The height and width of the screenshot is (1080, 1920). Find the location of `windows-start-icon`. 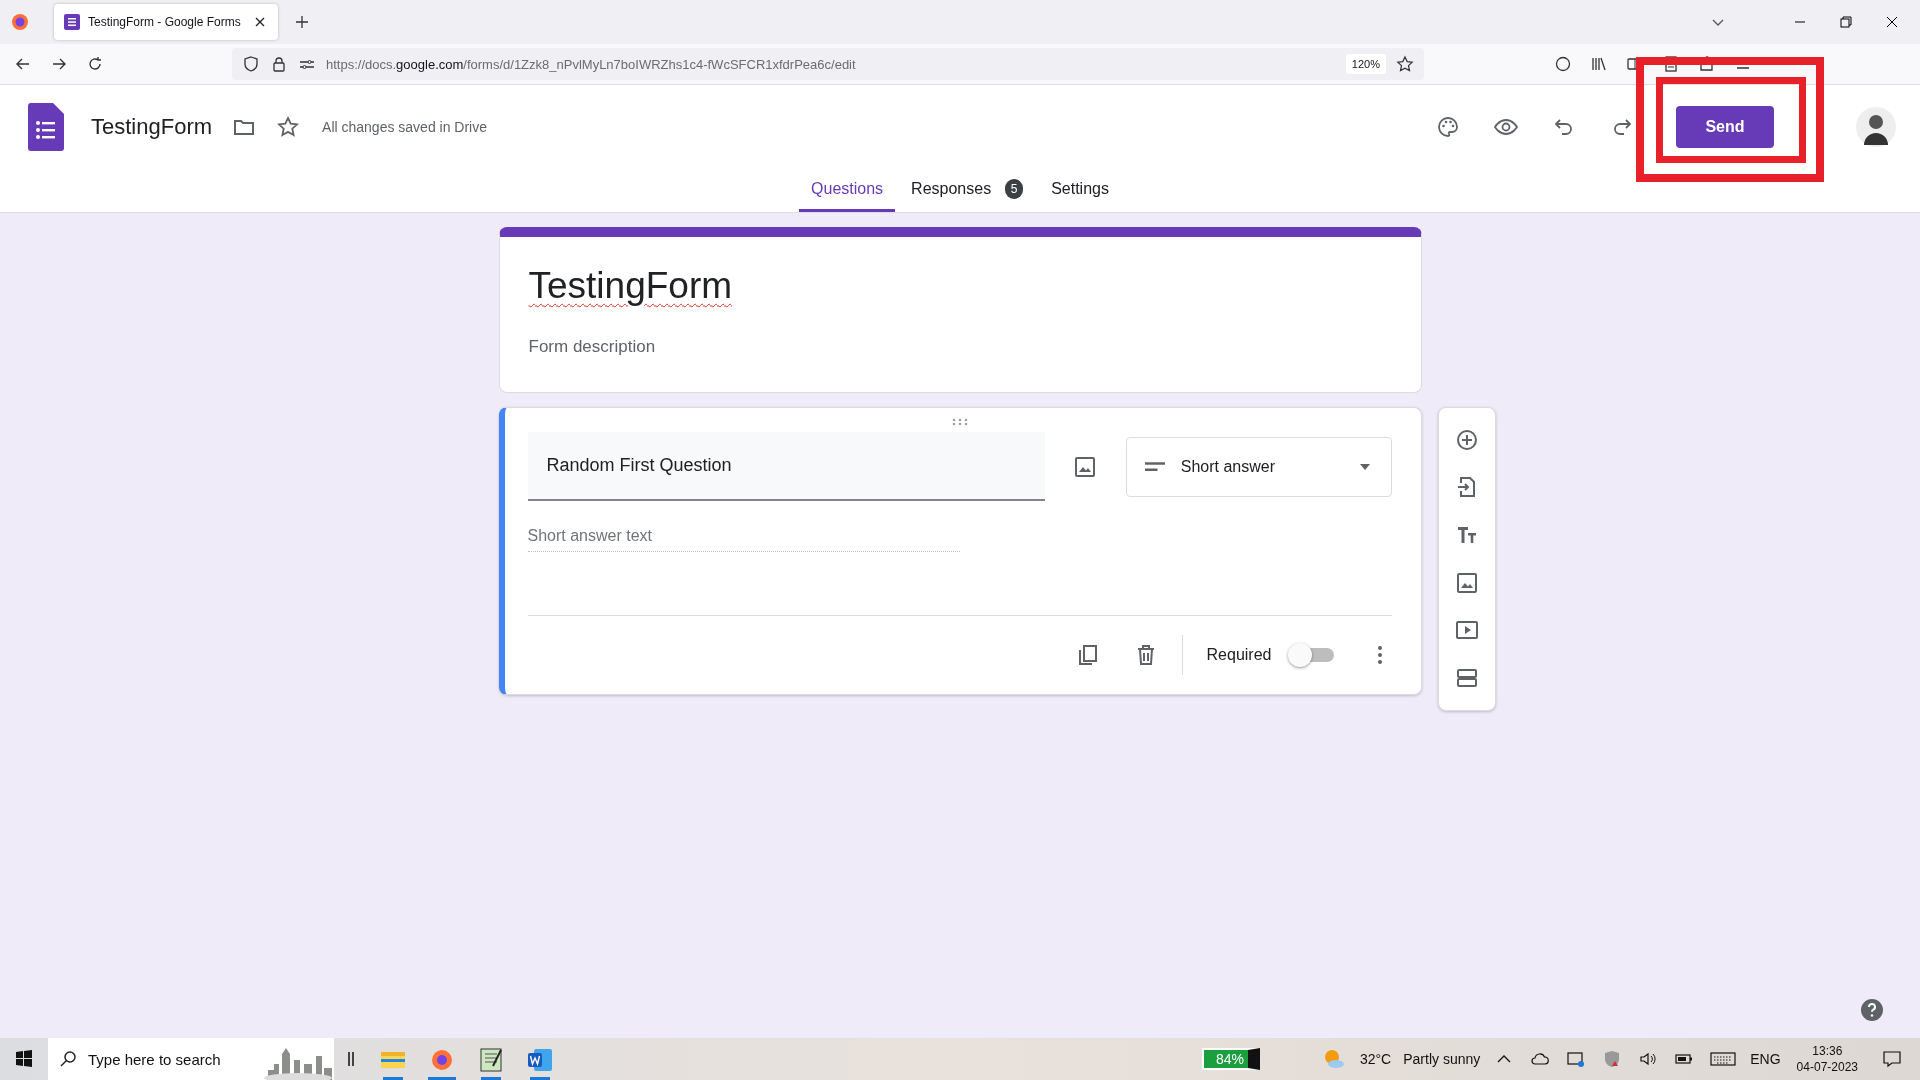

windows-start-icon is located at coordinates (24, 1059).